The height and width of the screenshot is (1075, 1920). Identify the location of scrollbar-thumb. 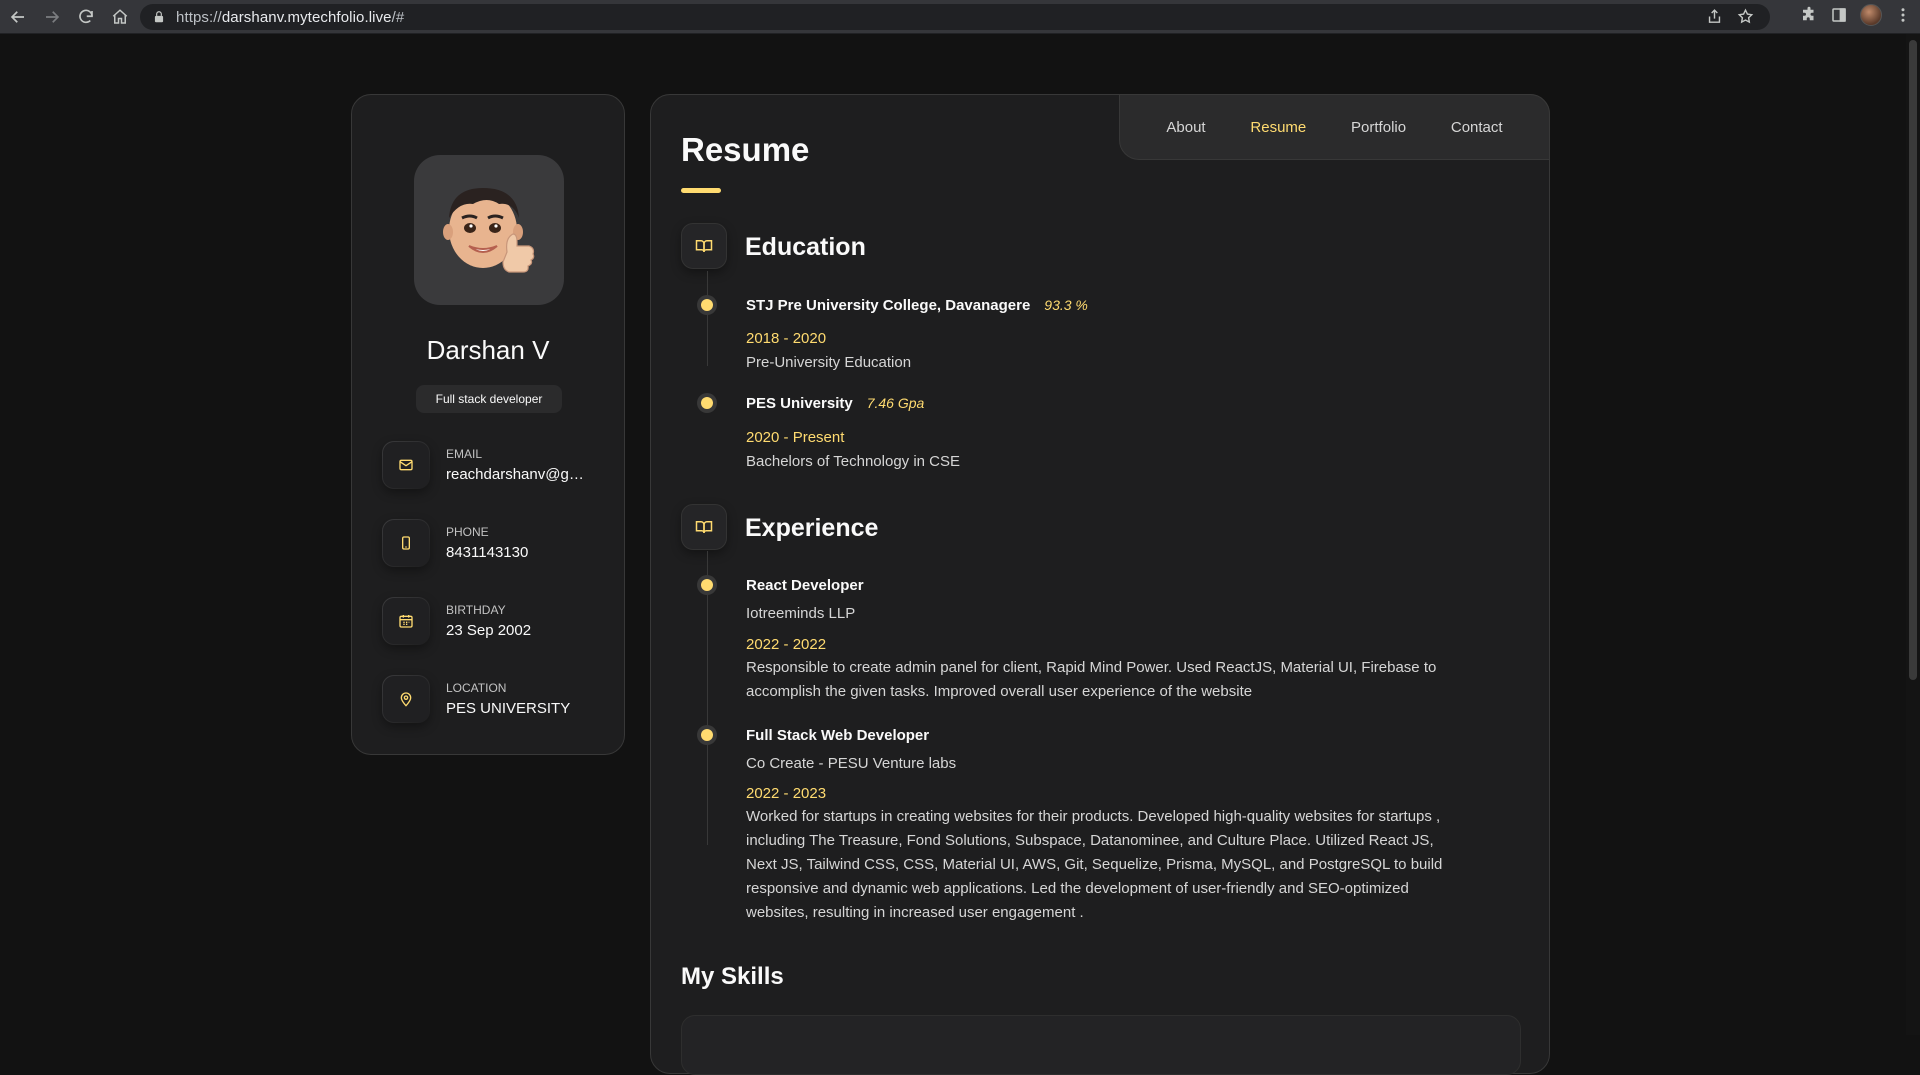
(1913, 360).